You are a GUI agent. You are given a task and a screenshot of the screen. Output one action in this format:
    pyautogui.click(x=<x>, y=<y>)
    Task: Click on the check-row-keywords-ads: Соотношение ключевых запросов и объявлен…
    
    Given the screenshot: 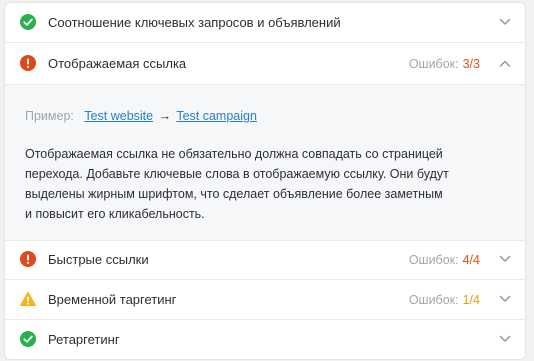 What is the action you would take?
    pyautogui.click(x=265, y=23)
    